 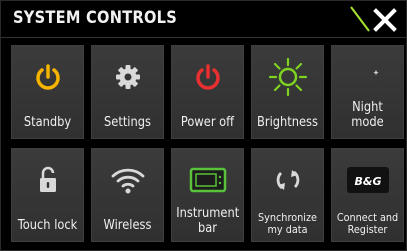 What do you see at coordinates (47, 122) in the screenshot?
I see `standby-label: Standby` at bounding box center [47, 122].